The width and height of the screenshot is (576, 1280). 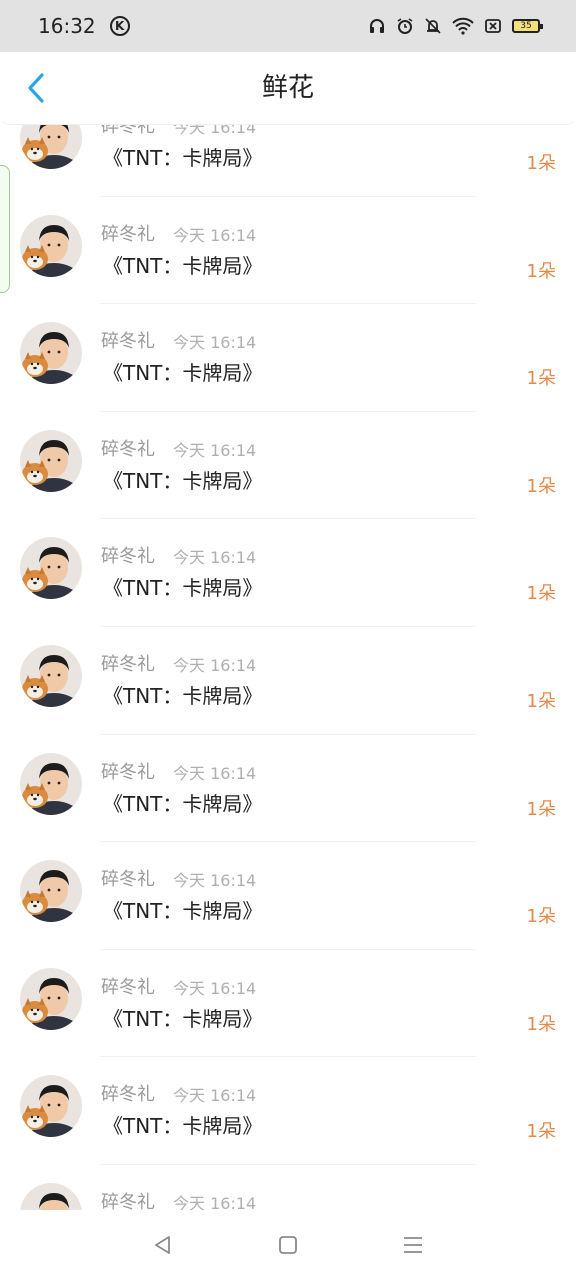 I want to click on nav-home-button, so click(x=288, y=1245).